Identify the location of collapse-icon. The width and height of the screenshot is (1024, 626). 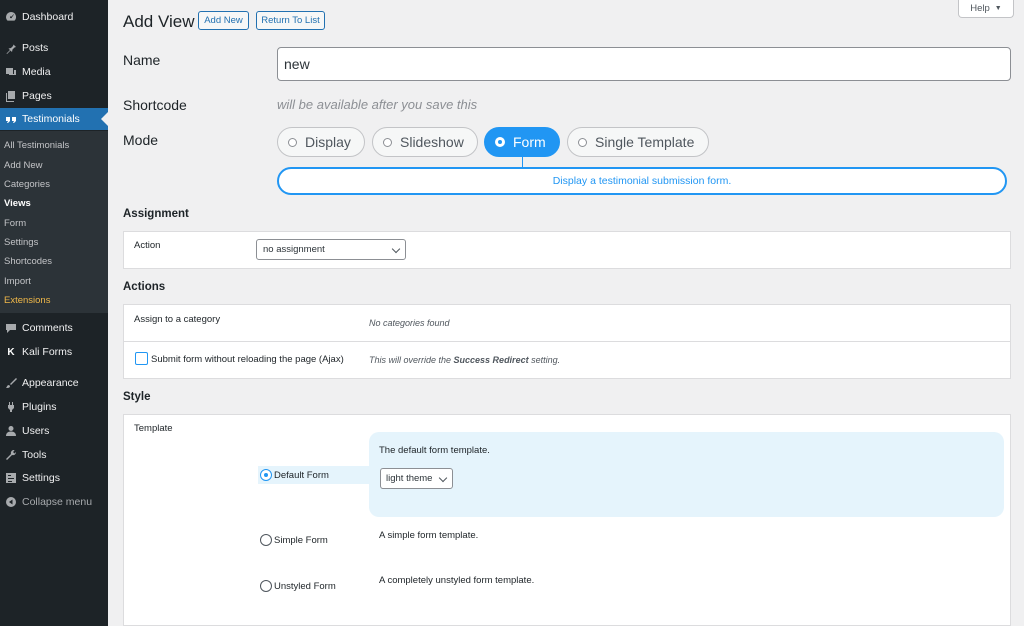
(11, 502).